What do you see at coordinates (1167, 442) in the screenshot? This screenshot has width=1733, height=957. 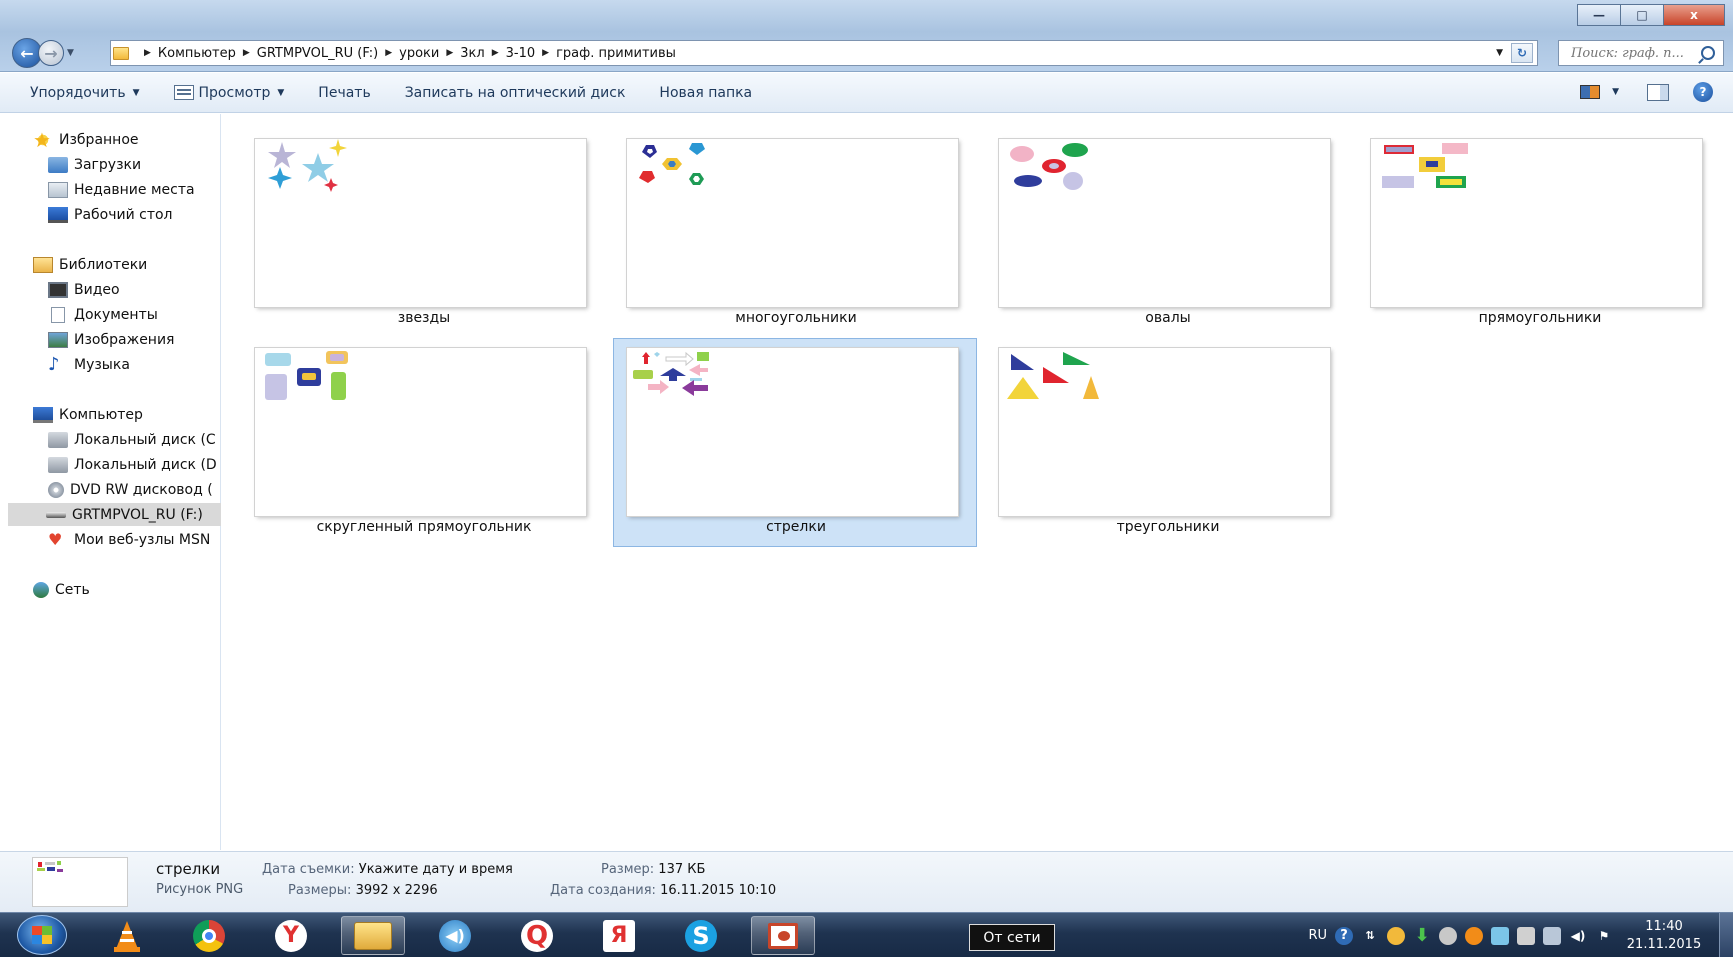 I see `file-tile: треугольники` at bounding box center [1167, 442].